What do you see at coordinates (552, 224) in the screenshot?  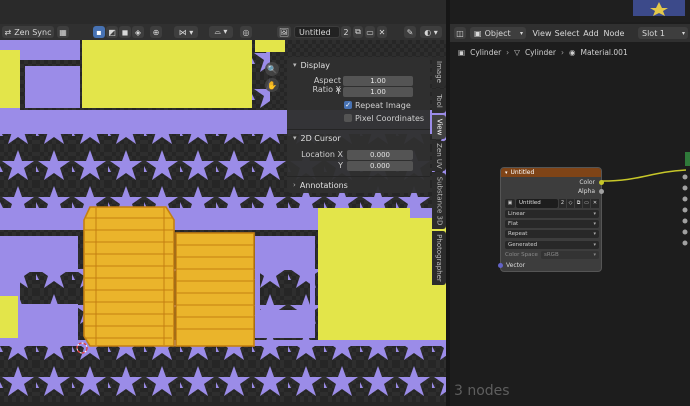 I see `projection-dropdown: Flat ▾` at bounding box center [552, 224].